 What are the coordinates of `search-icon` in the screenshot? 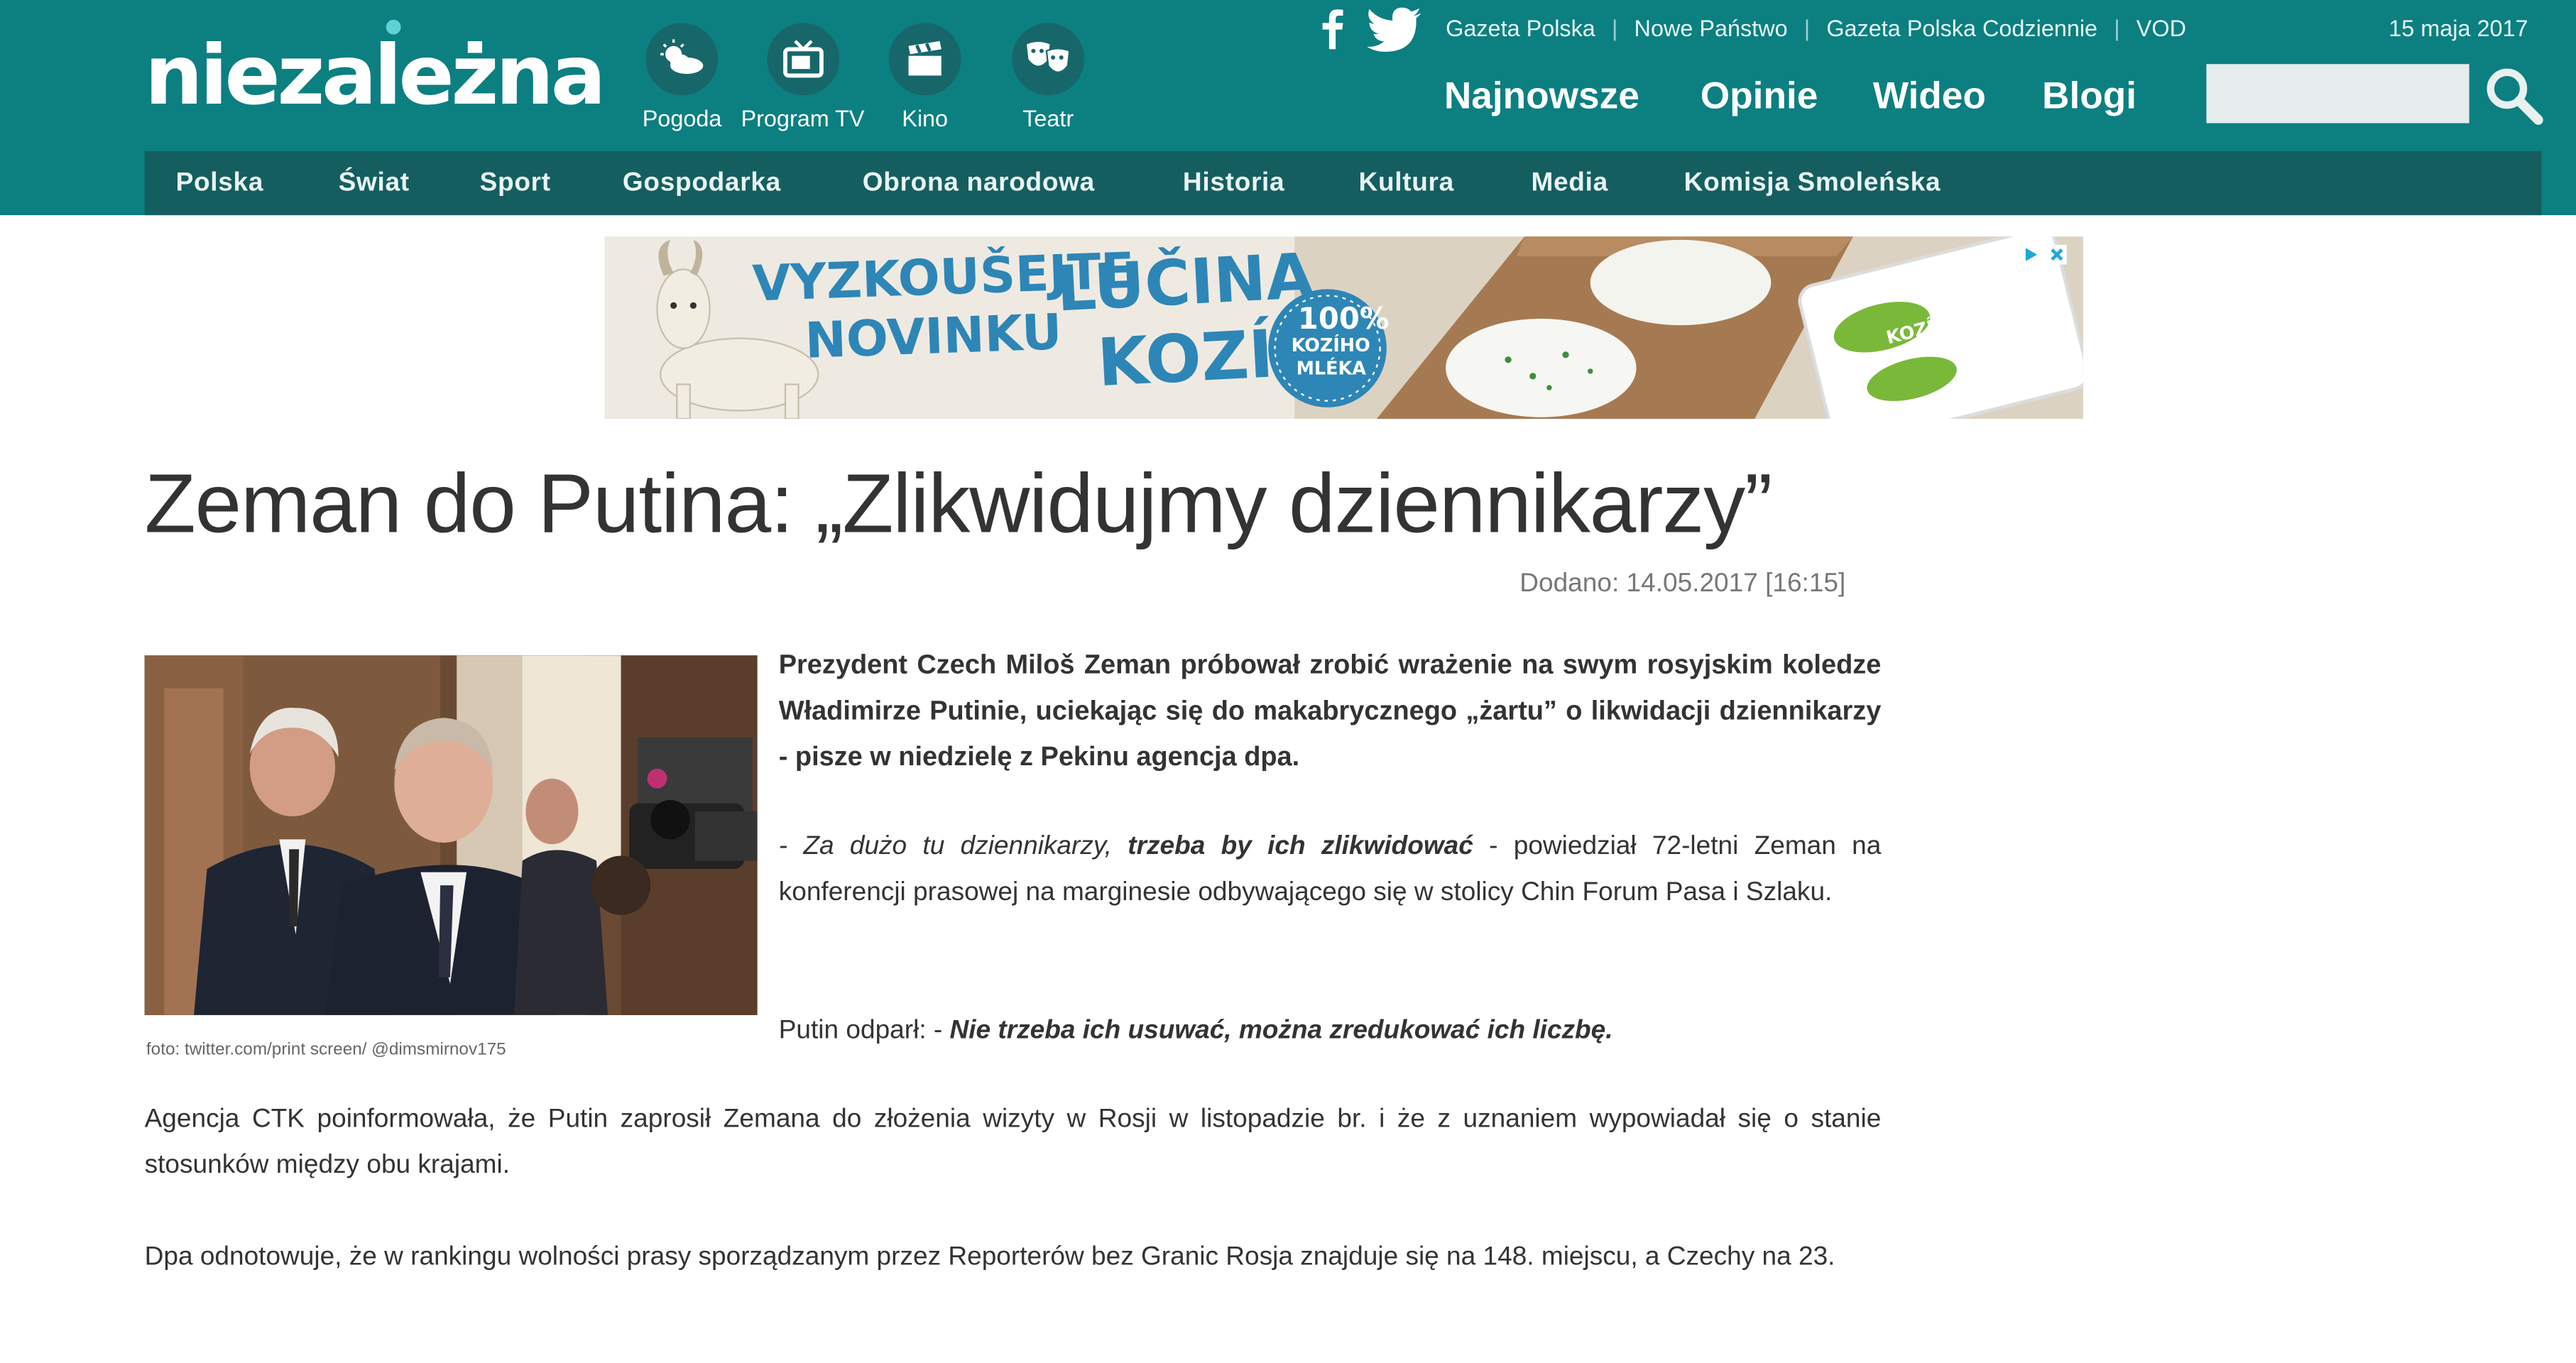 It's located at (2513, 99).